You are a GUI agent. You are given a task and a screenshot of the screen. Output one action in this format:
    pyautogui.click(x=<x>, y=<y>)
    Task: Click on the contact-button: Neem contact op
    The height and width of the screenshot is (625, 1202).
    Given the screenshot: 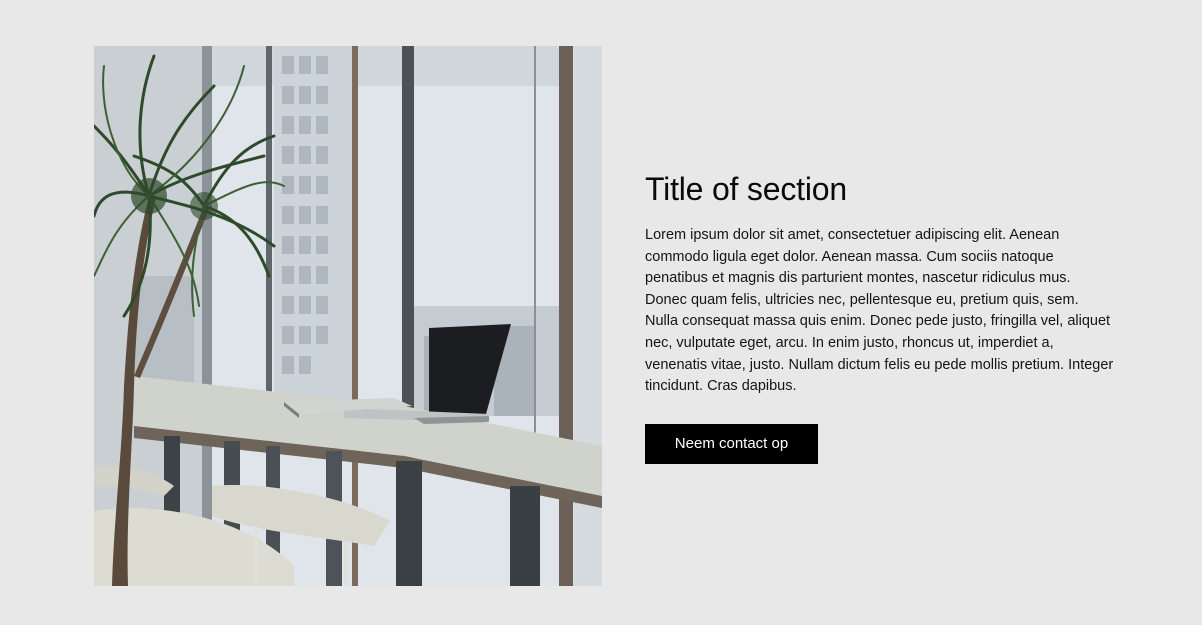 What is the action you would take?
    pyautogui.click(x=731, y=444)
    